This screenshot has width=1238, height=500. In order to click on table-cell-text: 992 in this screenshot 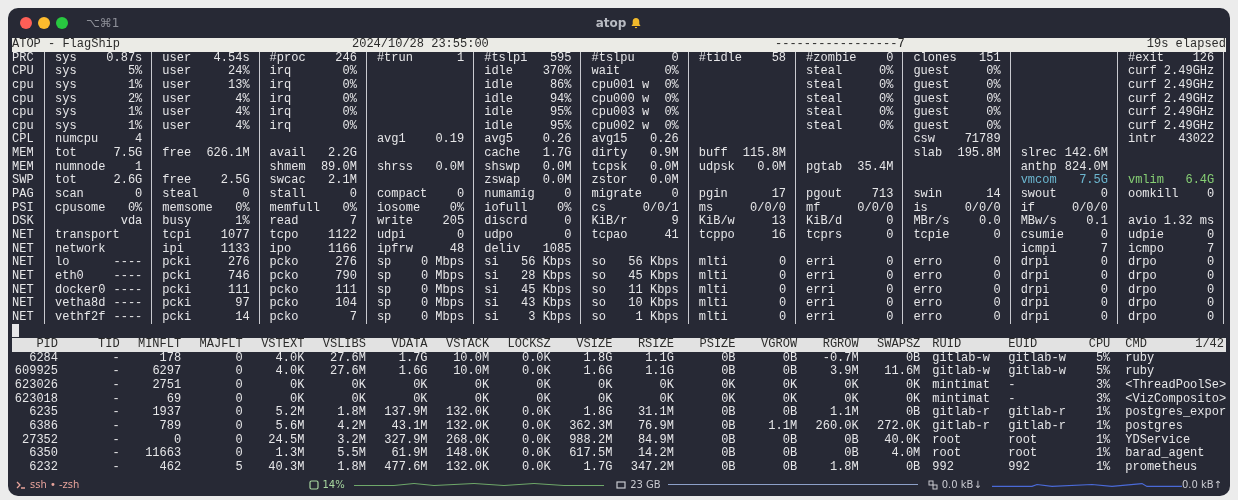, I will do `click(943, 467)`.